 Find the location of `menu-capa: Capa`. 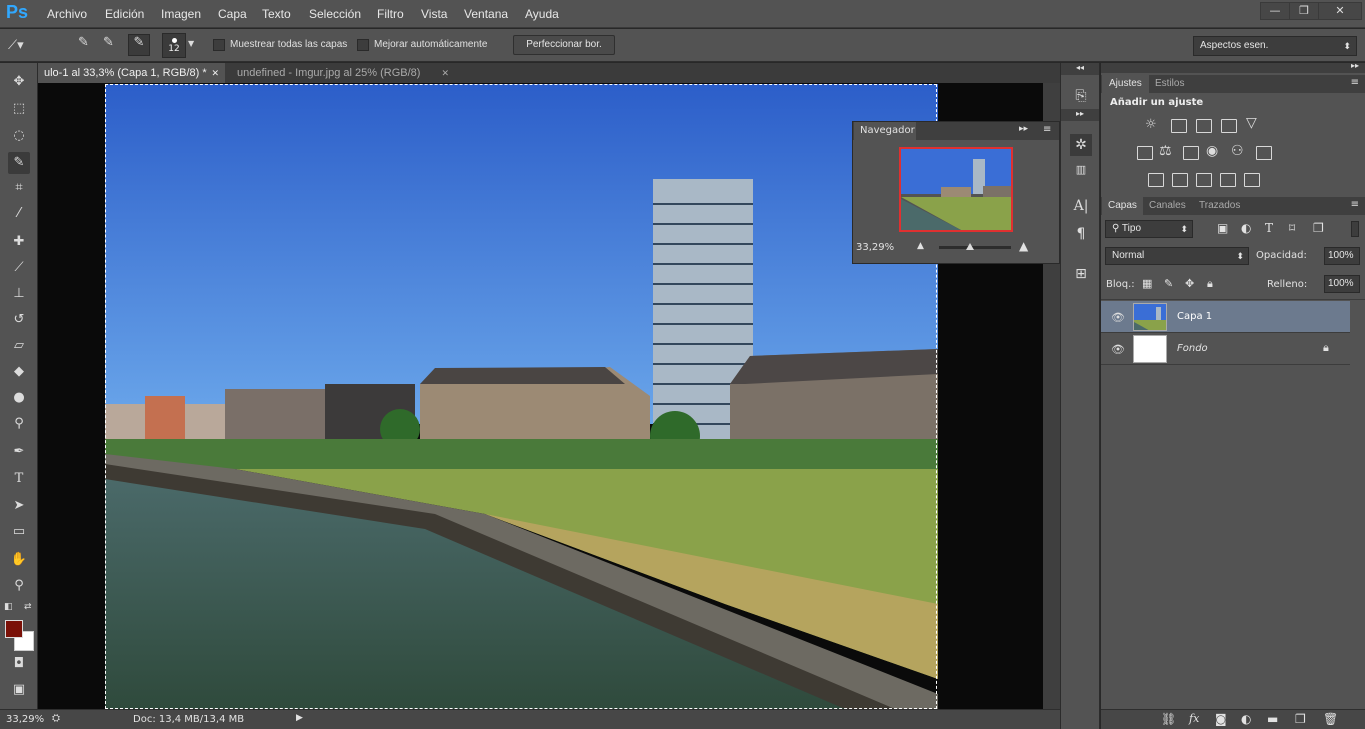

menu-capa: Capa is located at coordinates (232, 14).